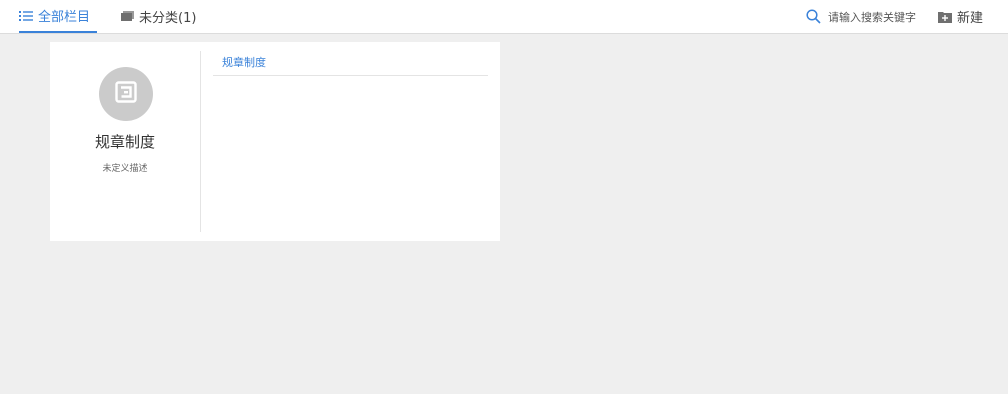  I want to click on tab-uncategorized-label: 未分类(1), so click(168, 18).